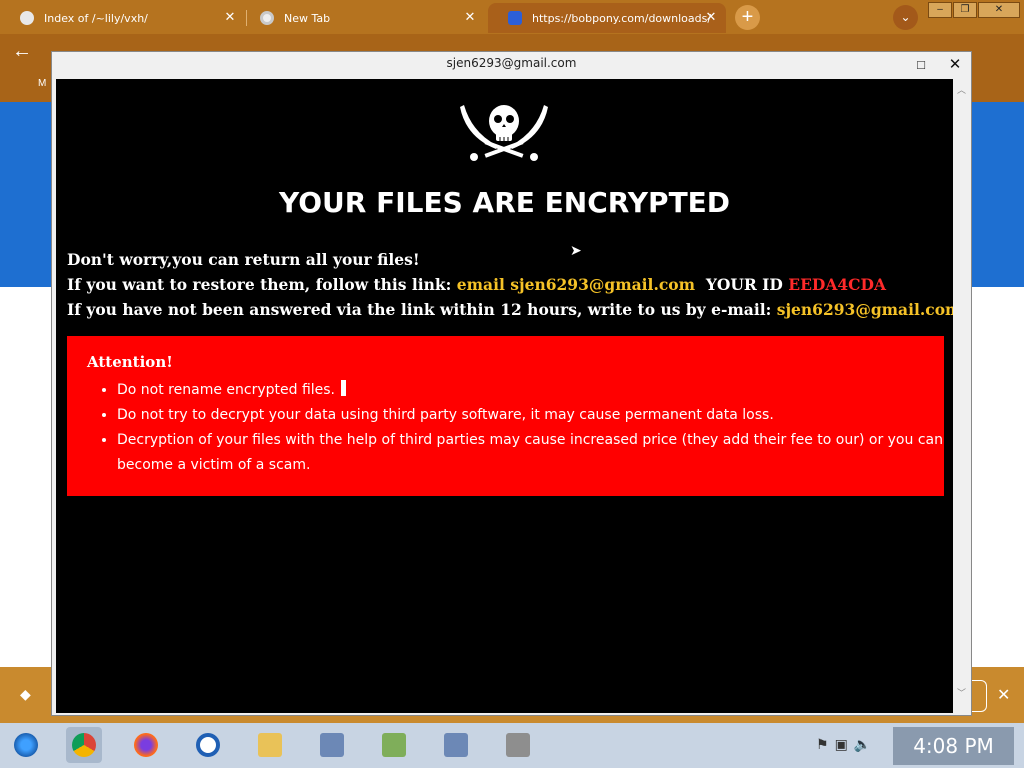 The image size is (1024, 768). I want to click on flag-icon: ⚑, so click(825, 744).